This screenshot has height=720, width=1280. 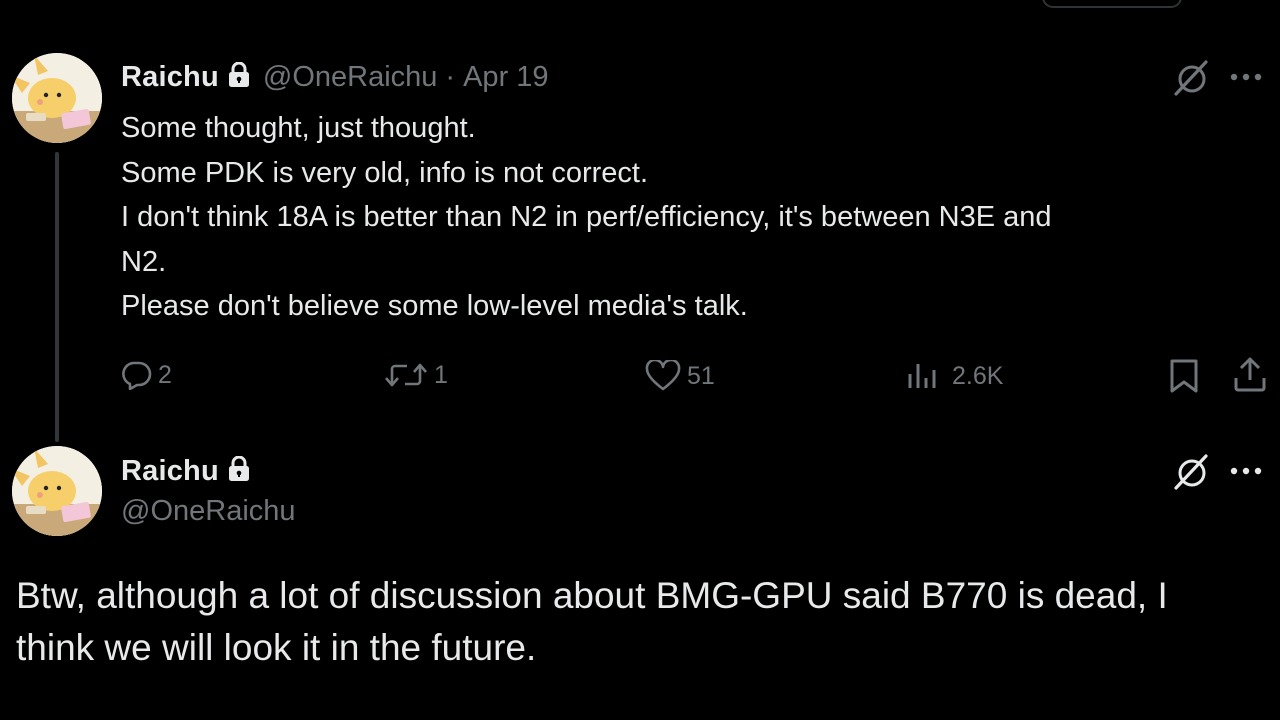 I want to click on repost-button: 1, so click(x=416, y=375).